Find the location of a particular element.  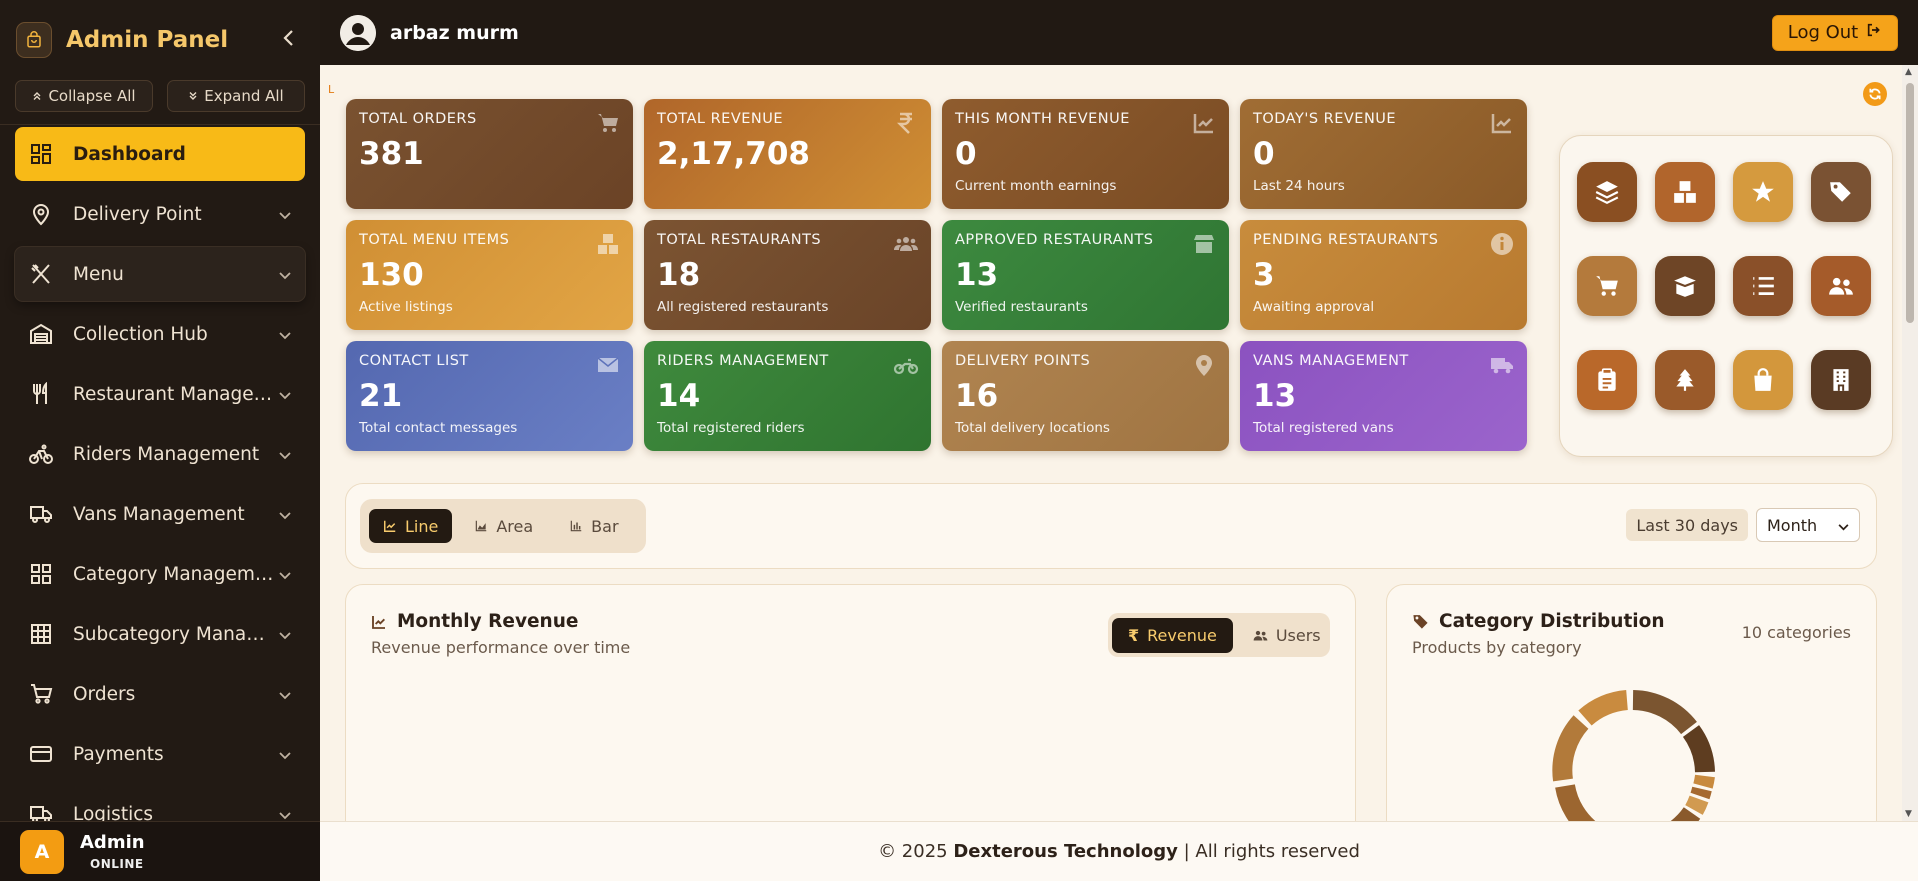

sidebar-user: A Admin ONLINE is located at coordinates (160, 851).